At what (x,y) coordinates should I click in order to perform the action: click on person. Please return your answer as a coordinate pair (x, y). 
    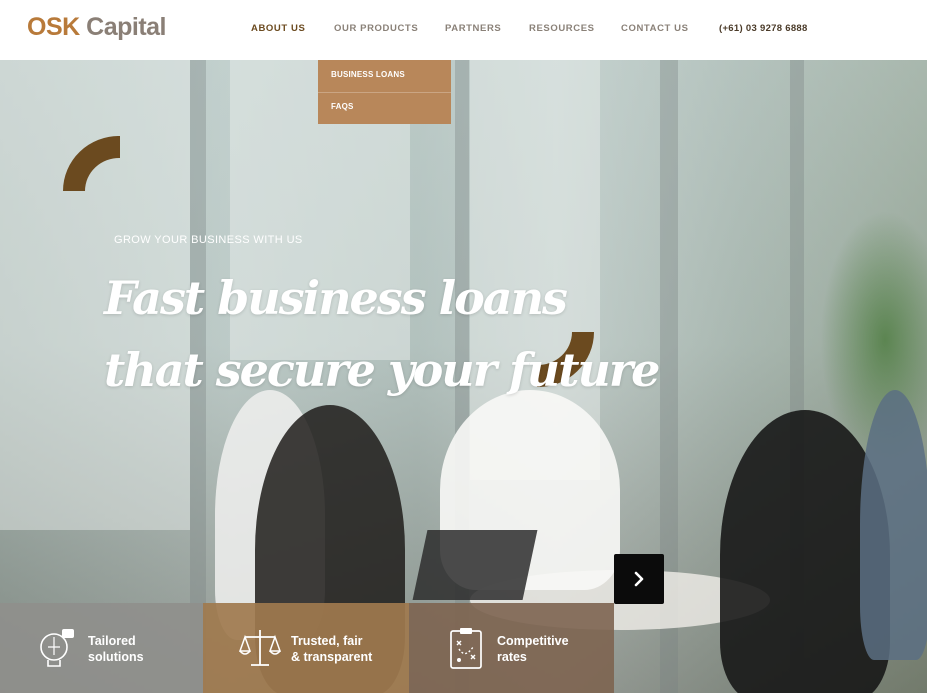
    Looking at the image, I should click on (893, 525).